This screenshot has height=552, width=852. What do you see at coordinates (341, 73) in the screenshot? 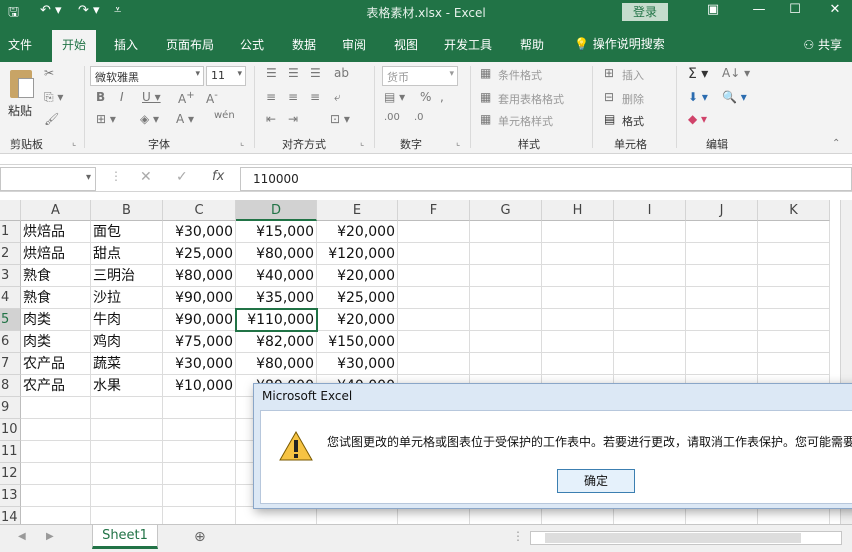
I see `orientation-icon: ab` at bounding box center [341, 73].